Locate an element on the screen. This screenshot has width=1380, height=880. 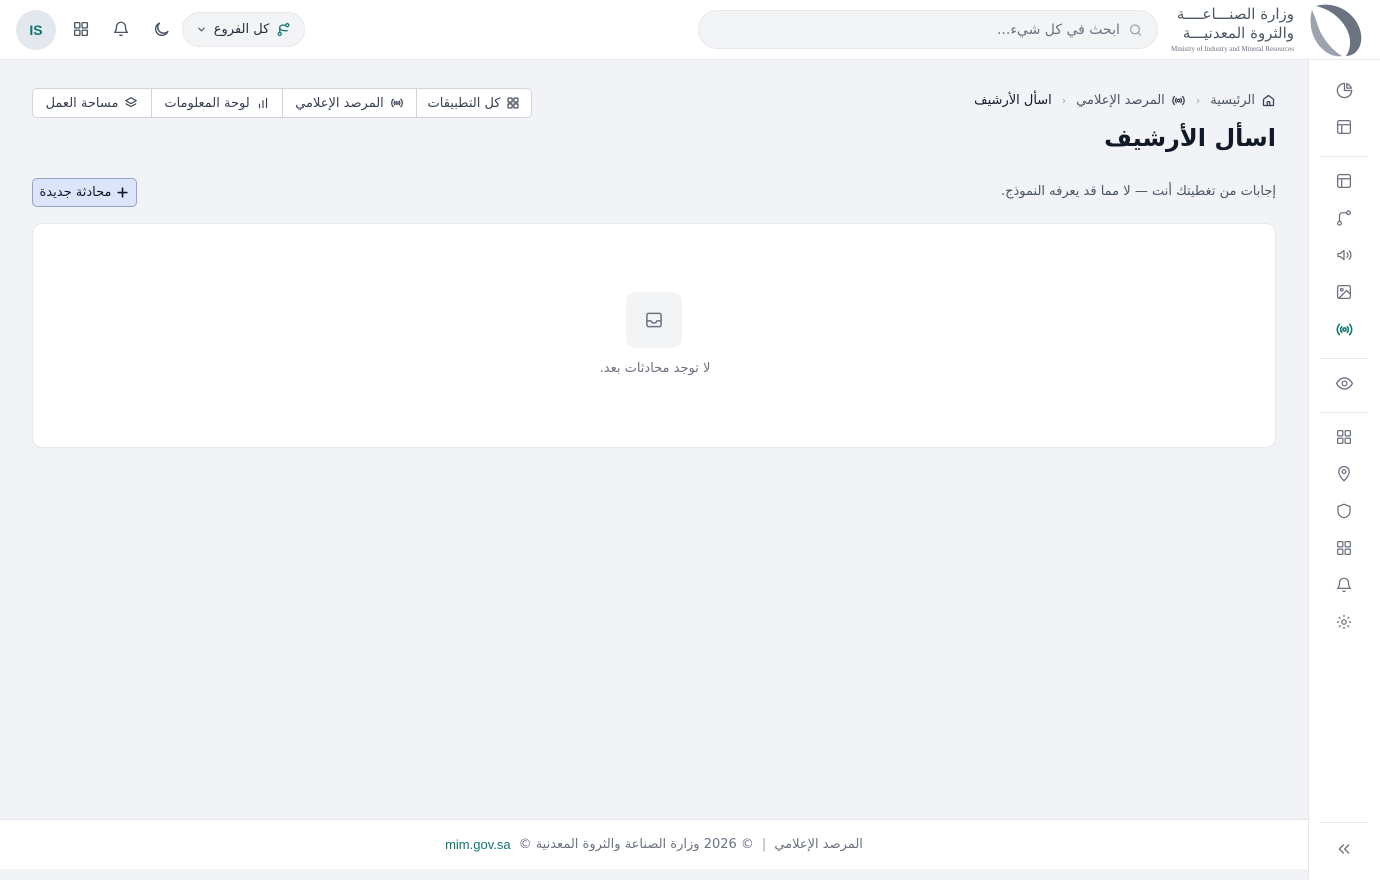
sidebar-nav is located at coordinates (1344, 470).